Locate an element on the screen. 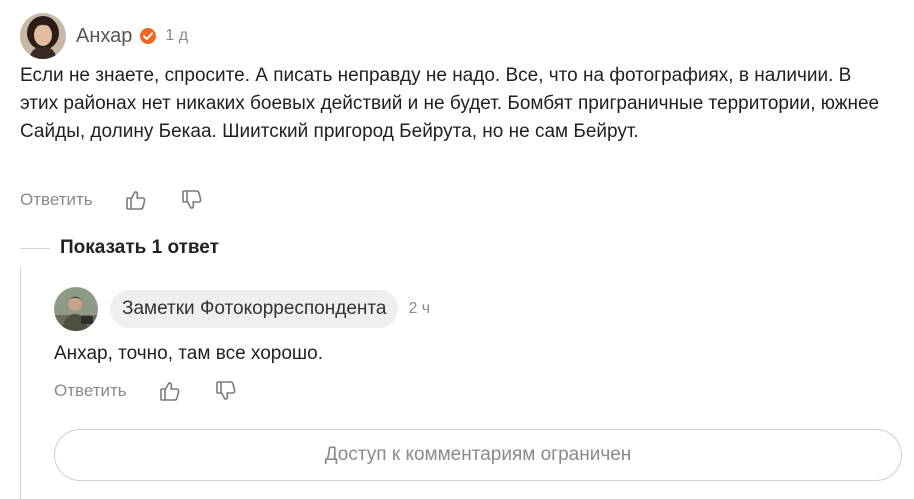 The image size is (914, 499). verified-badge-icon is located at coordinates (148, 36).